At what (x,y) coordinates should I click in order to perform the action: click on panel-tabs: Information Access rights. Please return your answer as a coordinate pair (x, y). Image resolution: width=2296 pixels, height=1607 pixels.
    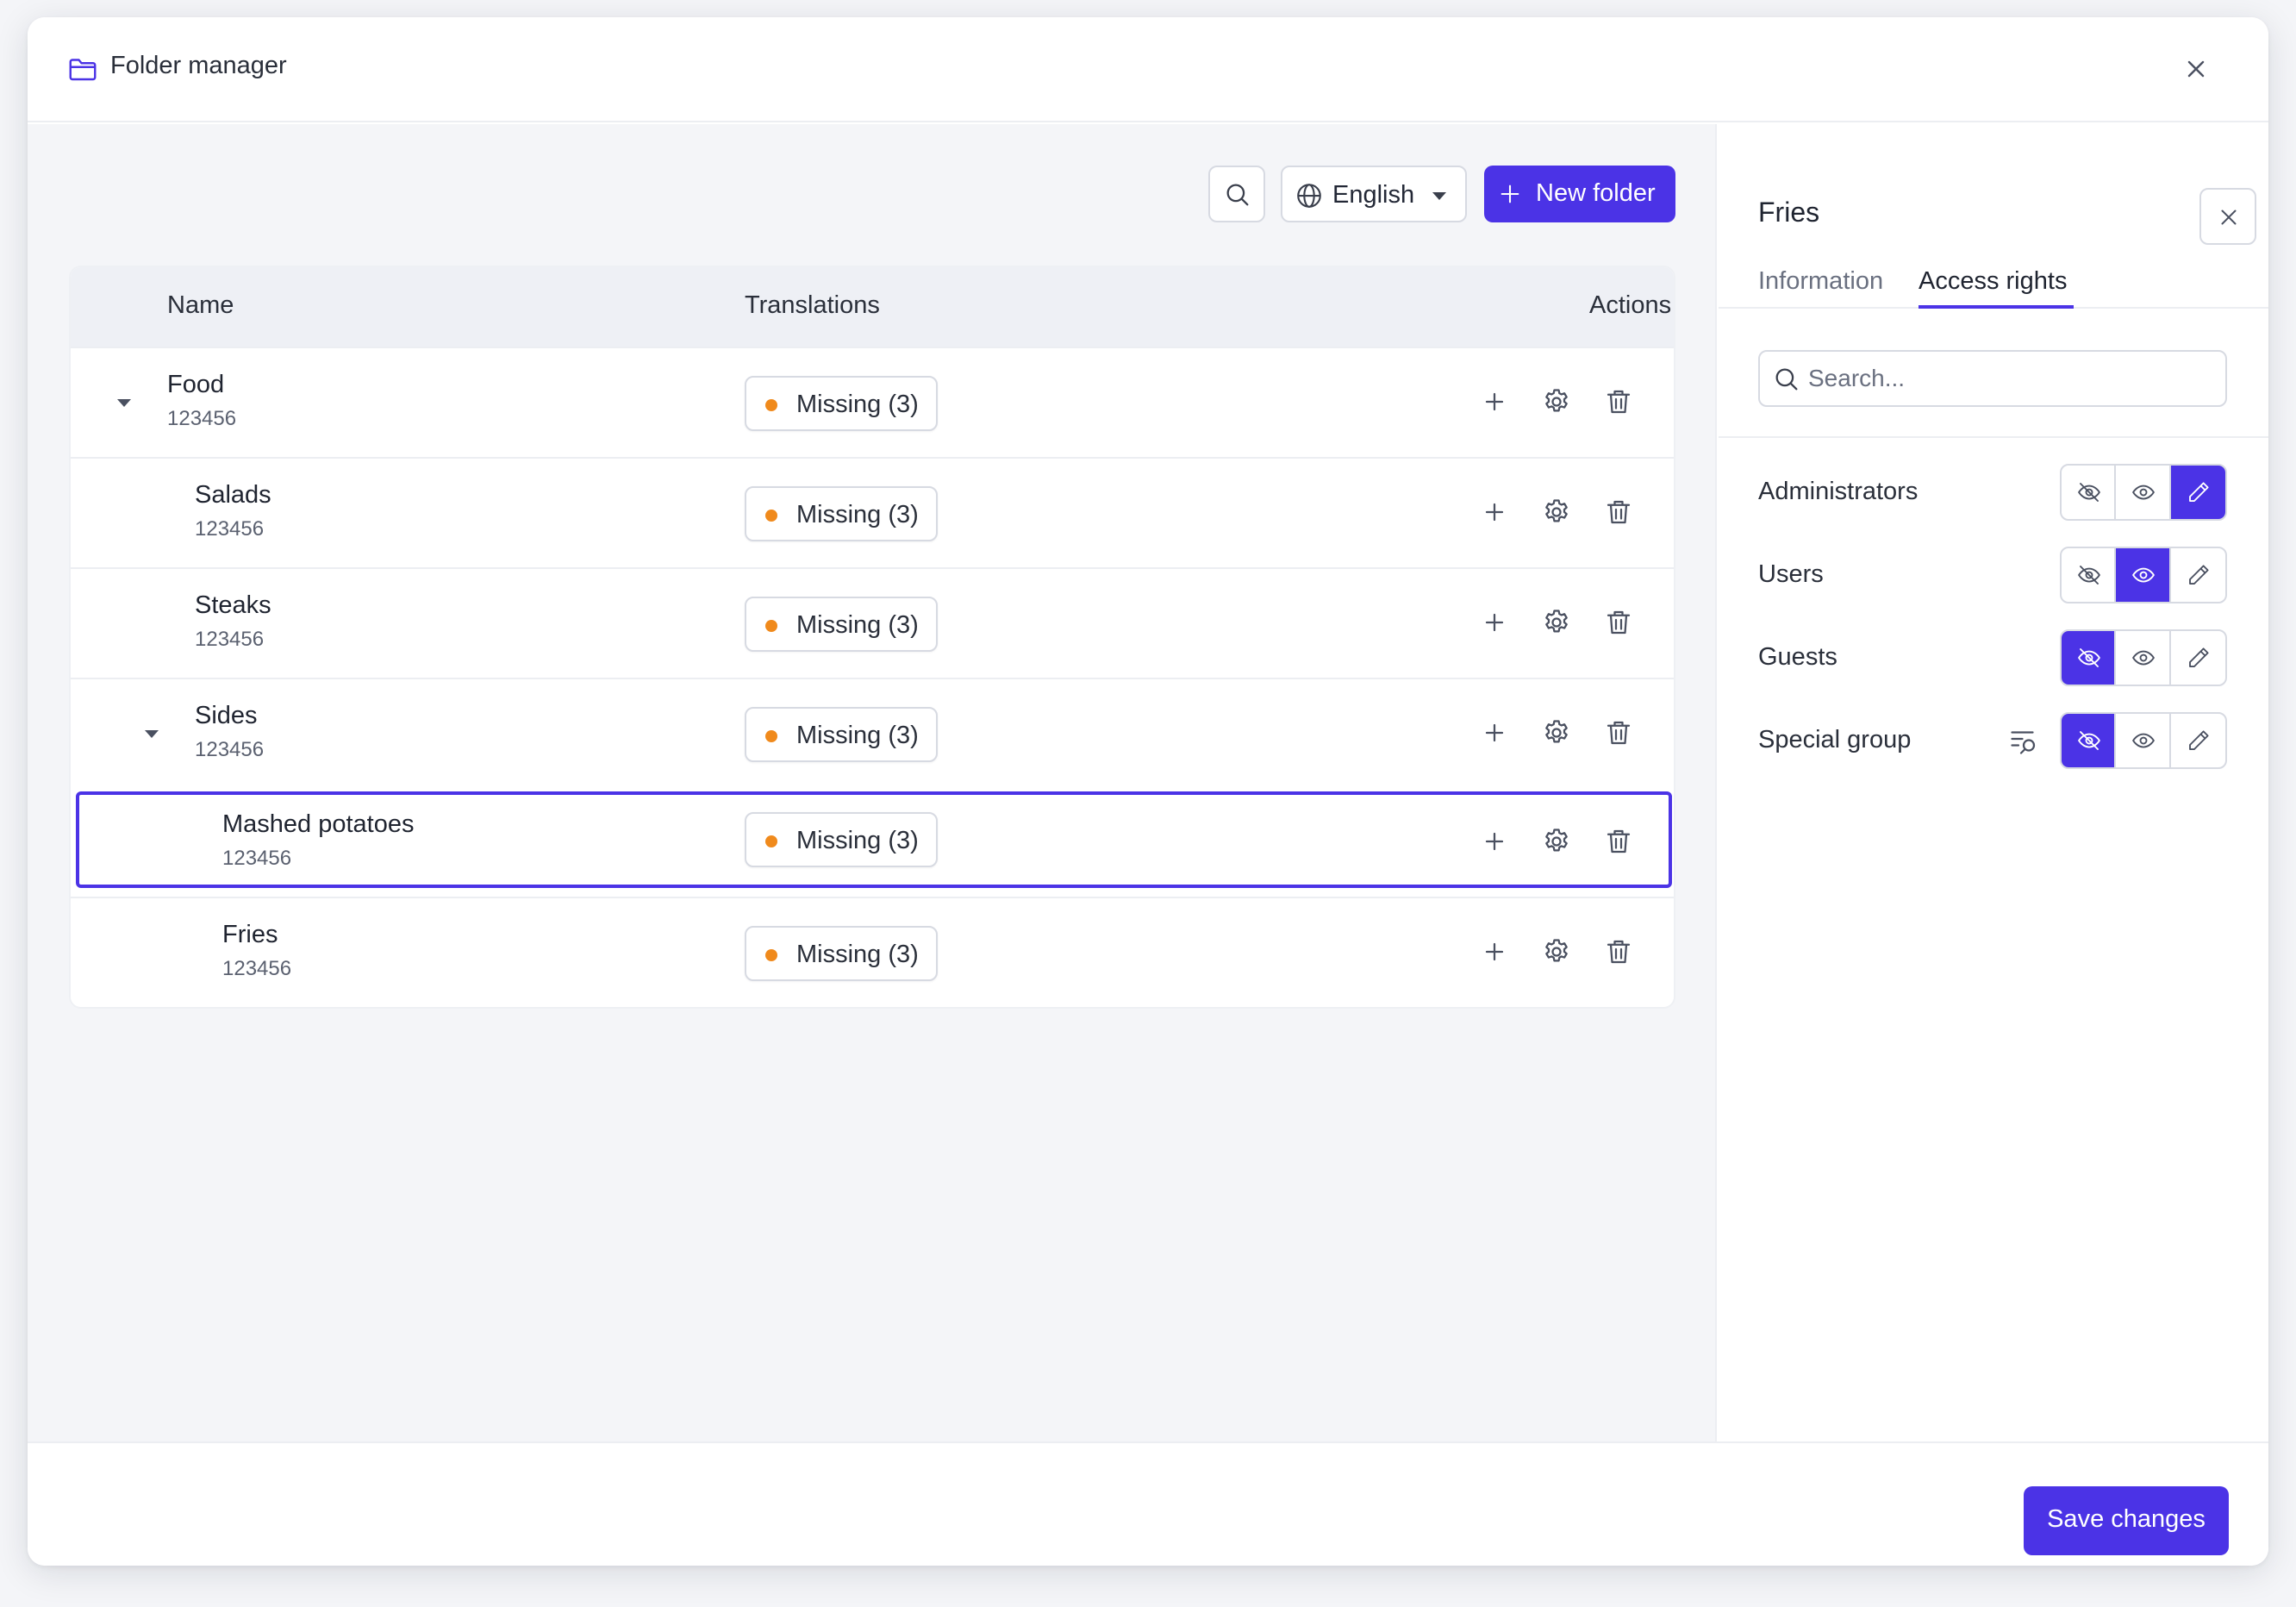
    Looking at the image, I should click on (1993, 277).